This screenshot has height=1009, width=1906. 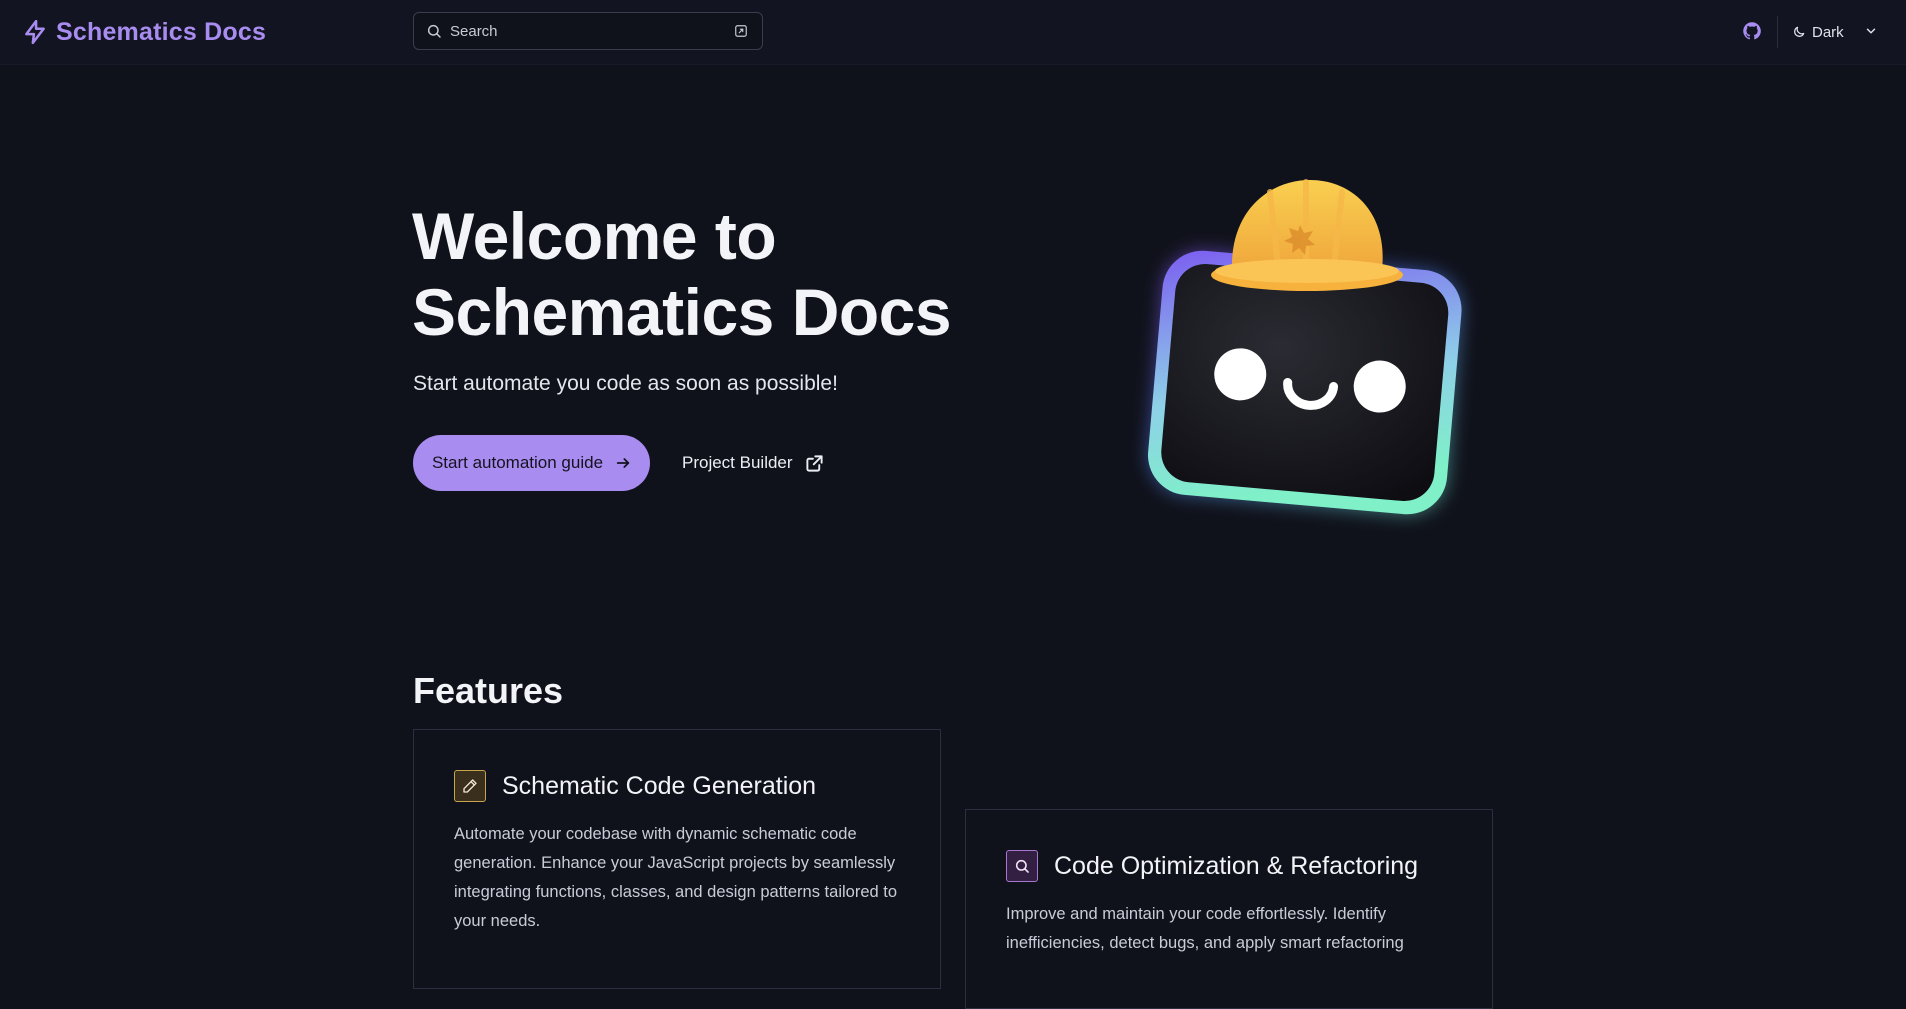 What do you see at coordinates (35, 32) in the screenshot?
I see `bolt-icon` at bounding box center [35, 32].